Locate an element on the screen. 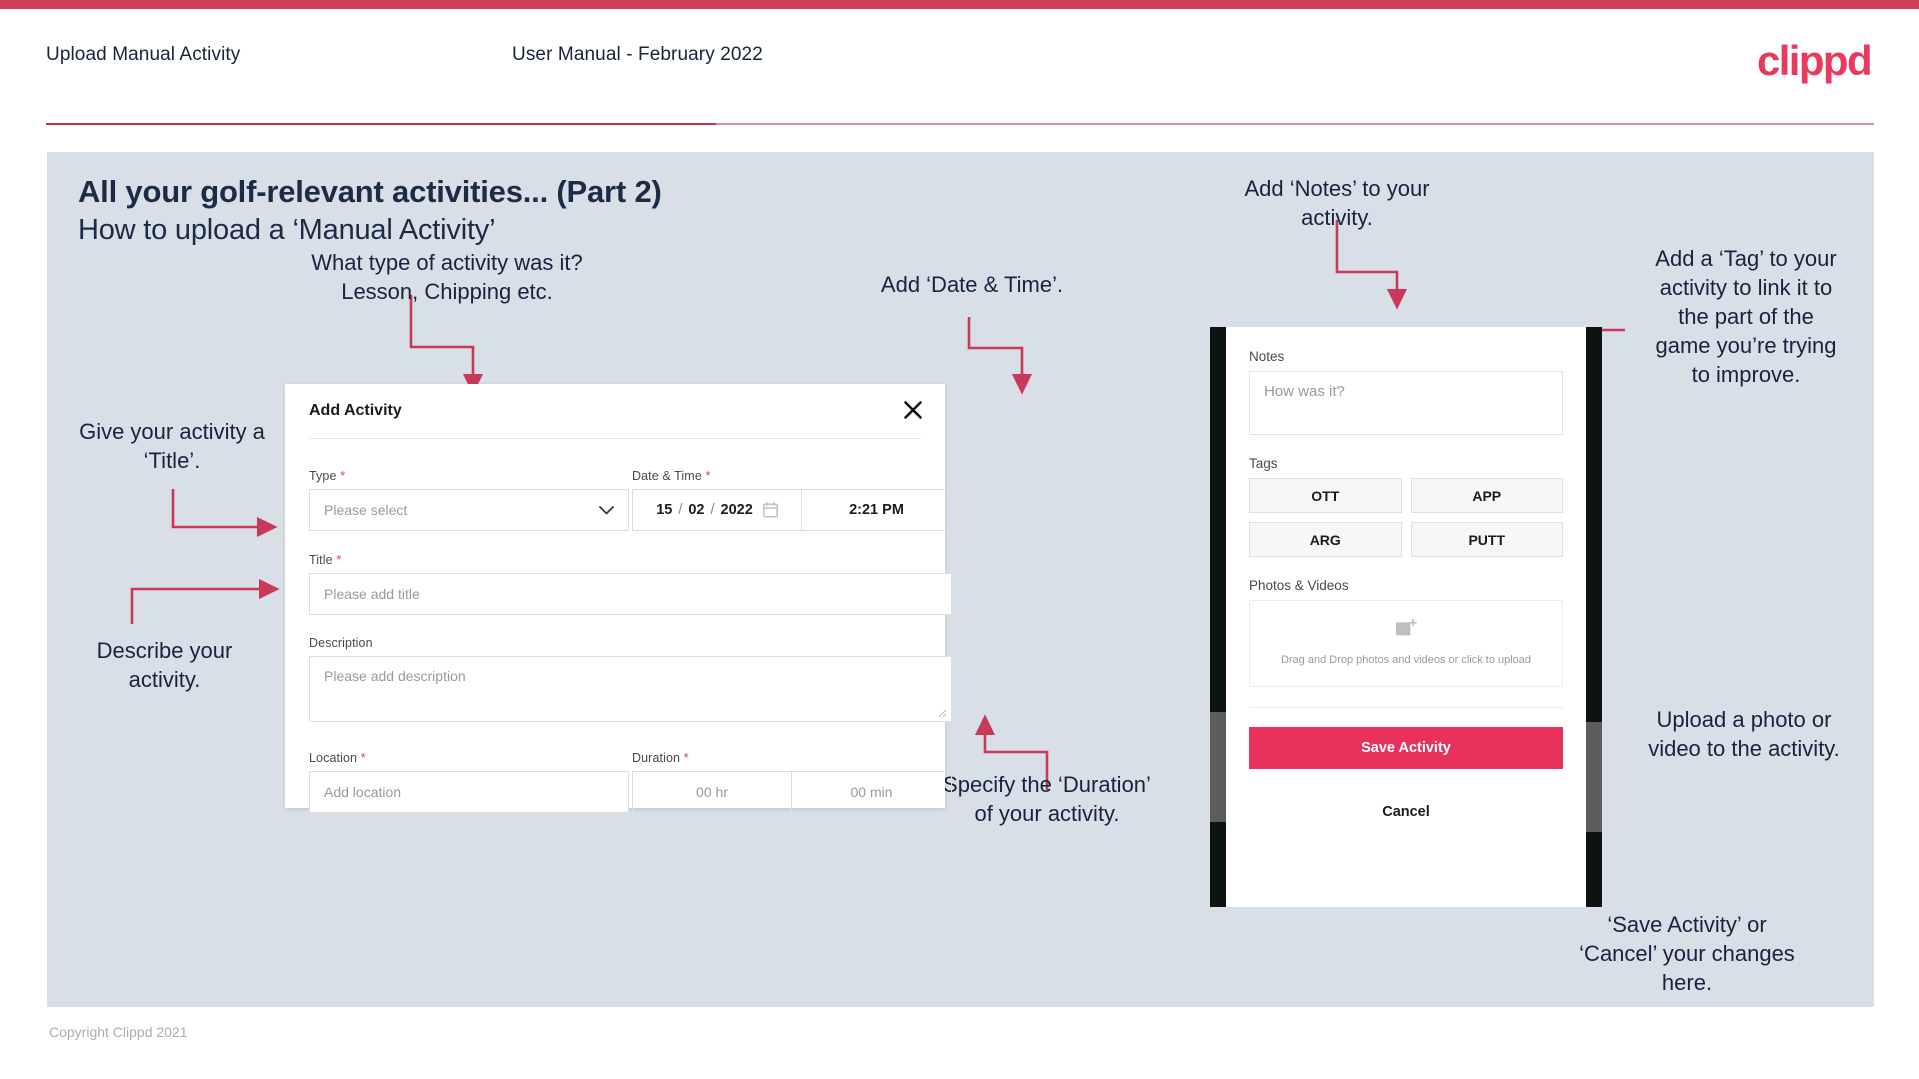 Image resolution: width=1919 pixels, height=1079 pixels. footer-copyright: Copyright Clippd 2021 is located at coordinates (118, 1032).